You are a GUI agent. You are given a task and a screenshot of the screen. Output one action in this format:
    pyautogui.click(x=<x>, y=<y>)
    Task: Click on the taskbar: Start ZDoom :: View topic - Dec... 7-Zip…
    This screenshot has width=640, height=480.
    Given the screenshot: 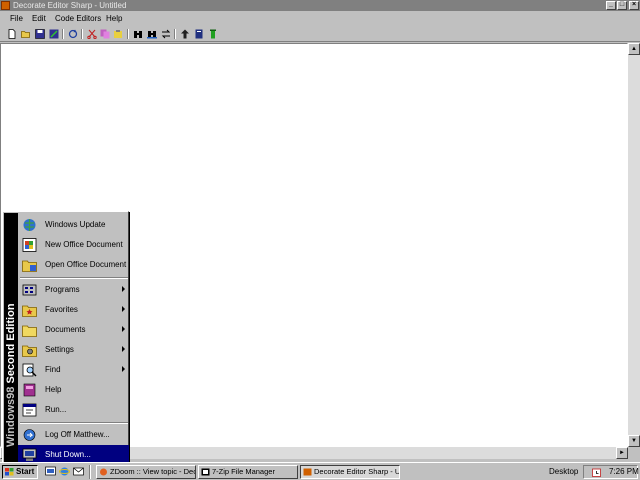 What is the action you would take?
    pyautogui.click(x=320, y=471)
    